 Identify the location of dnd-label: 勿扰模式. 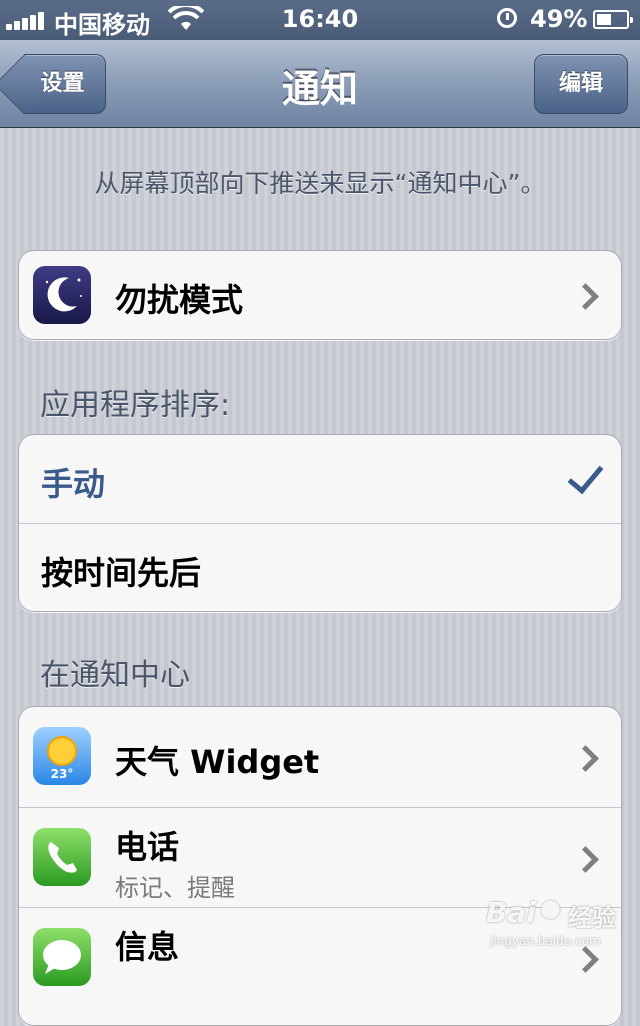
(179, 300).